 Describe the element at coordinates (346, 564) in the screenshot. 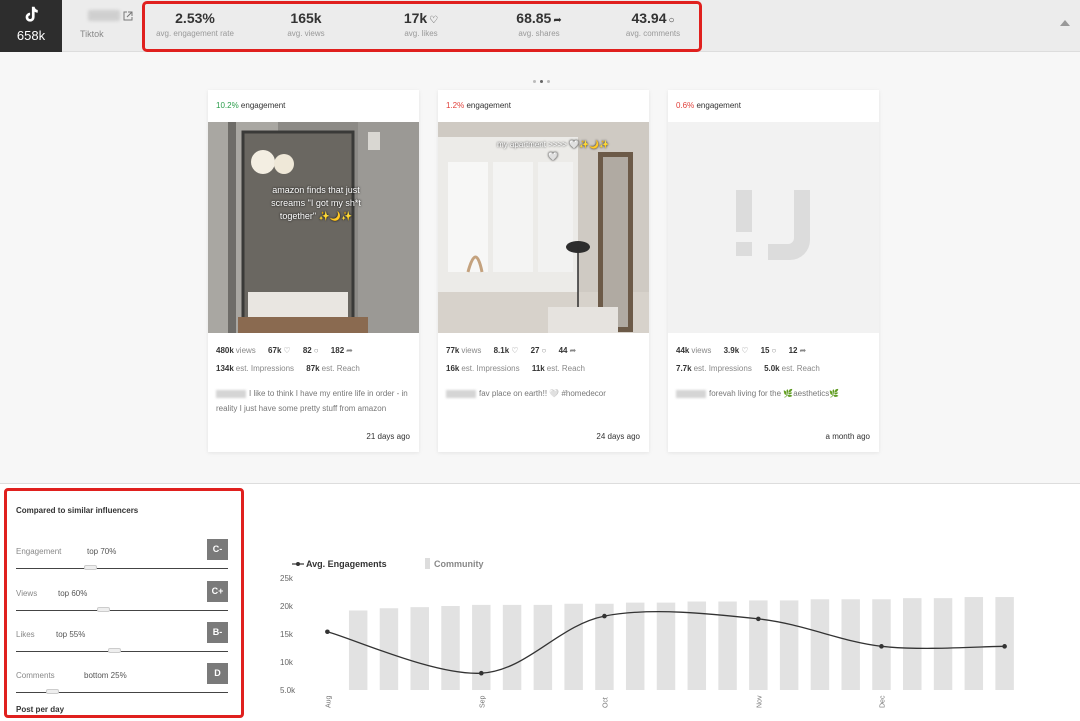

I see `legend-label: Avg. Engagements` at that location.